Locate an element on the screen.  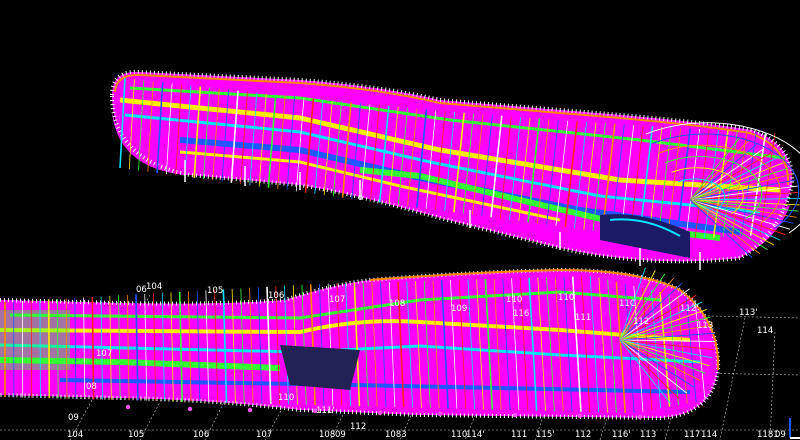
grid-axis-label: 117 is located at coordinates (692, 435).